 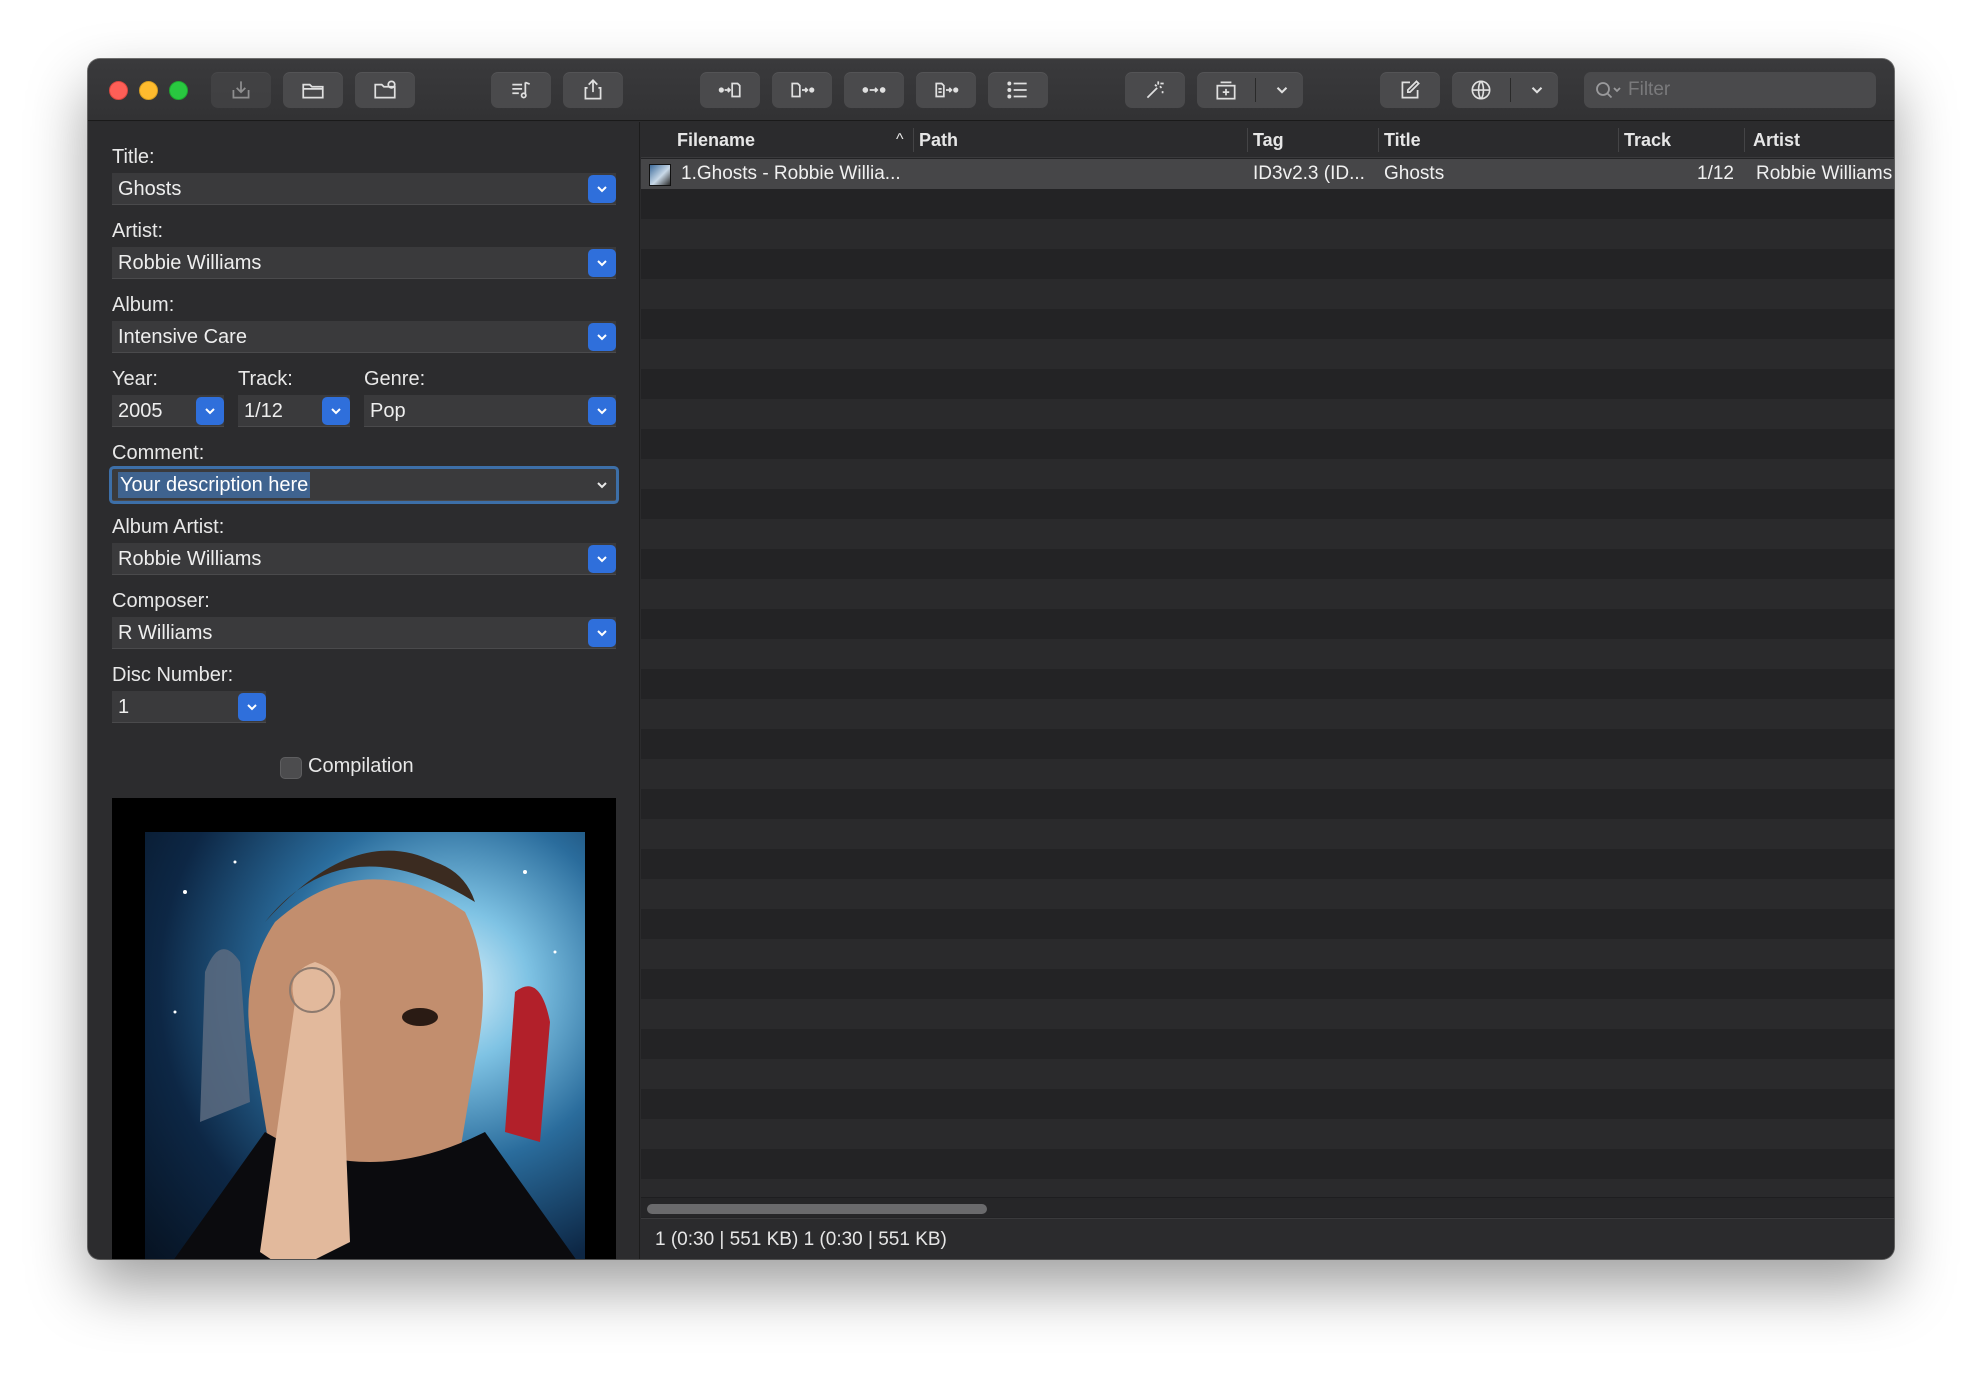 I want to click on zoom-button, so click(x=178, y=90).